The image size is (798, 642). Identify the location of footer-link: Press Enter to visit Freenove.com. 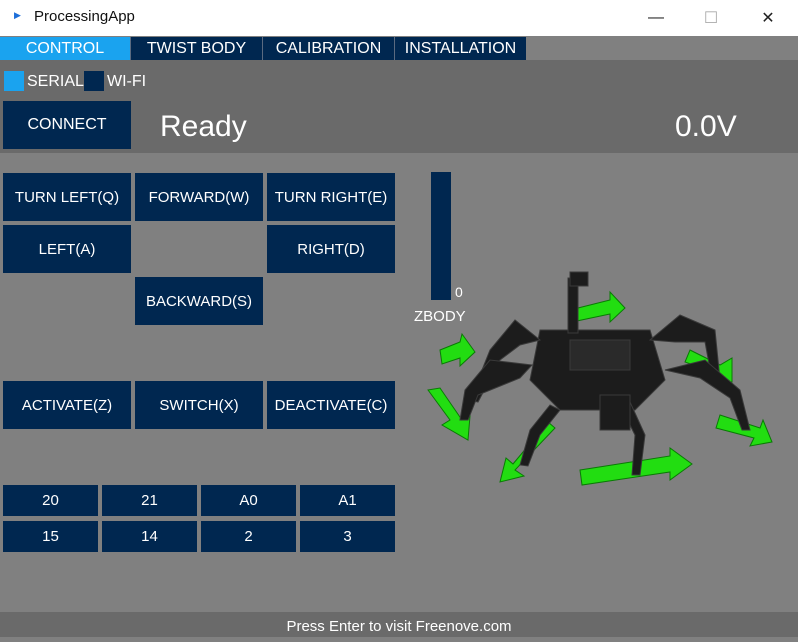
(399, 624).